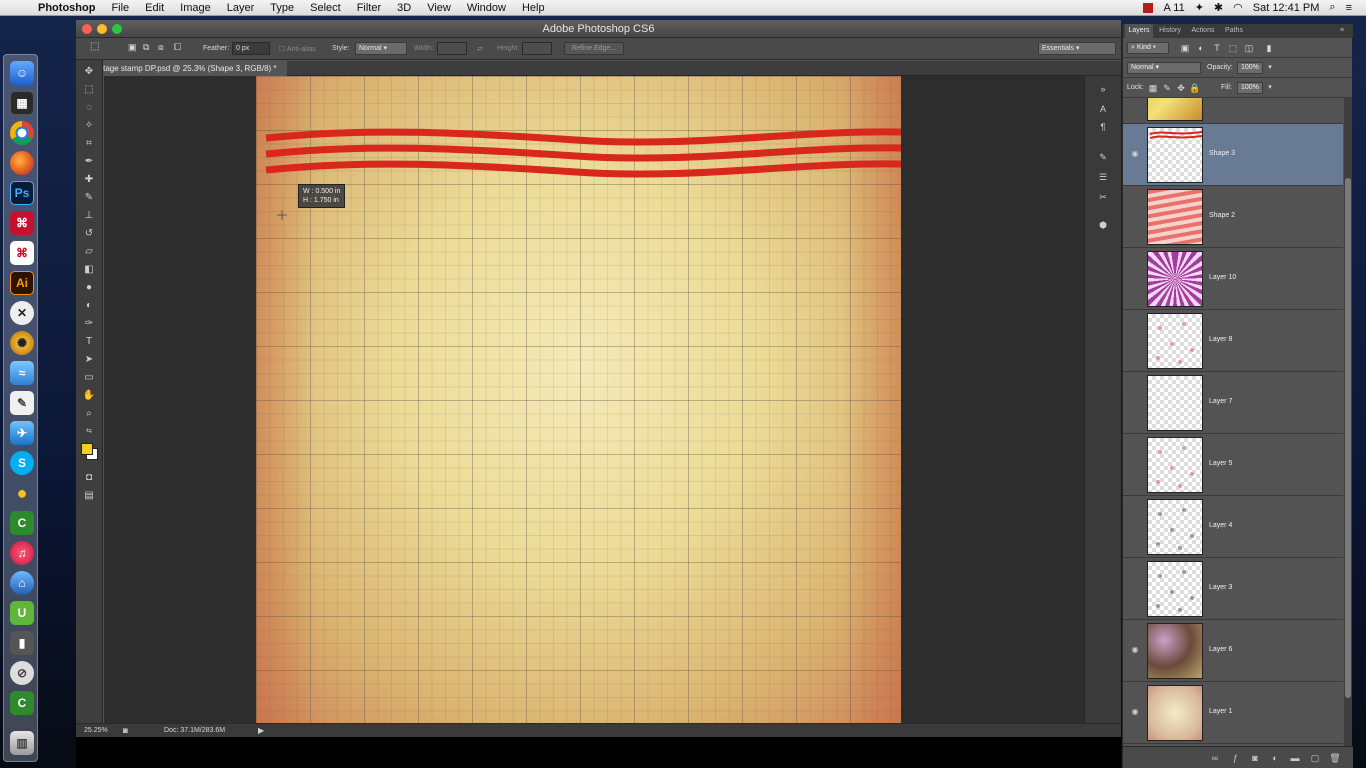  I want to click on new-selection-icon: ▣, so click(132, 47).